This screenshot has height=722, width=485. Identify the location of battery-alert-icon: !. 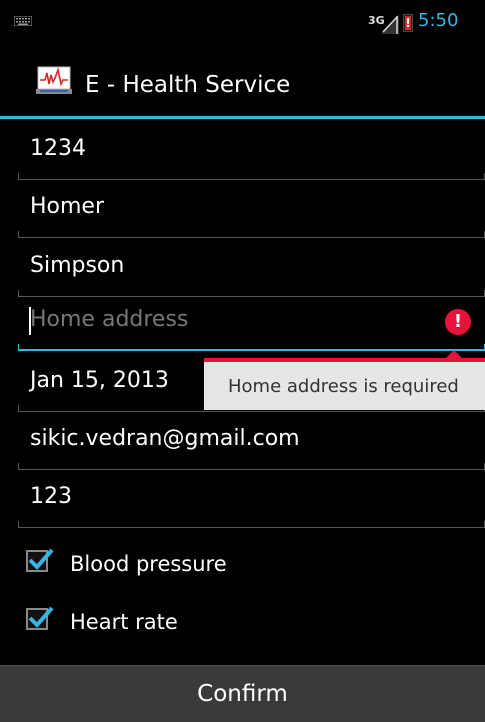
(408, 23).